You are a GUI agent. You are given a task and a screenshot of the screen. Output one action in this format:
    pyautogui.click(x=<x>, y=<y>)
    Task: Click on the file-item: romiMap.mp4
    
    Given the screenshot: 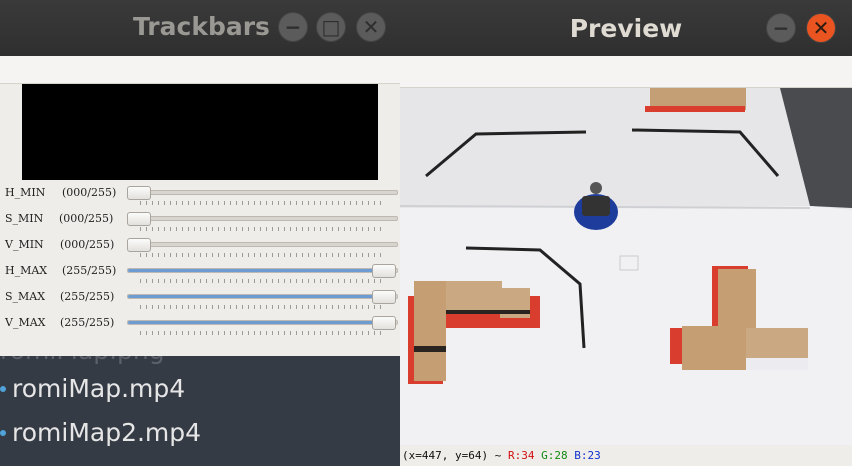 What is the action you would take?
    pyautogui.click(x=92, y=388)
    